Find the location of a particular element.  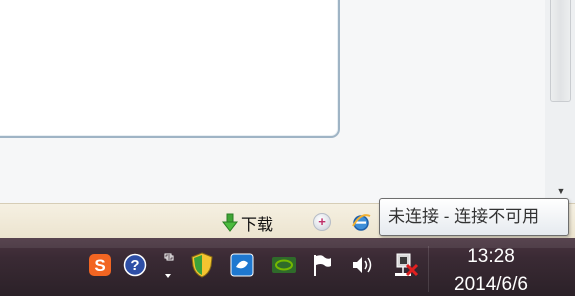

ie-icon is located at coordinates (361, 222).